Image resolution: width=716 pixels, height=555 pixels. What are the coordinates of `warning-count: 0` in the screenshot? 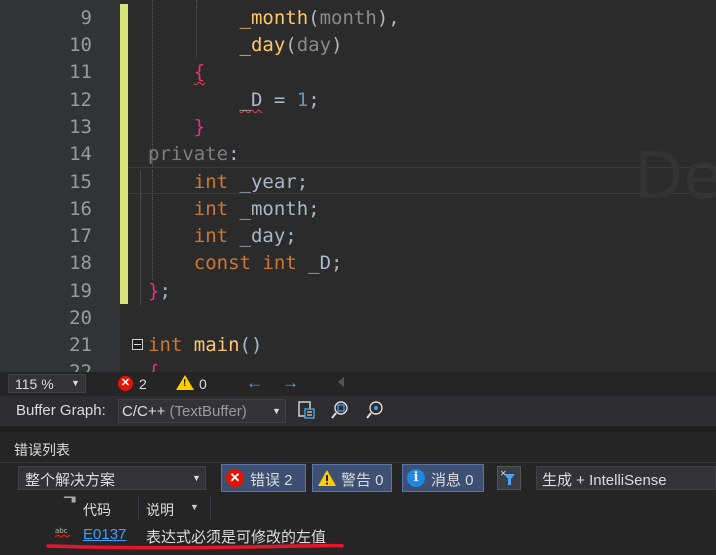 It's located at (203, 384).